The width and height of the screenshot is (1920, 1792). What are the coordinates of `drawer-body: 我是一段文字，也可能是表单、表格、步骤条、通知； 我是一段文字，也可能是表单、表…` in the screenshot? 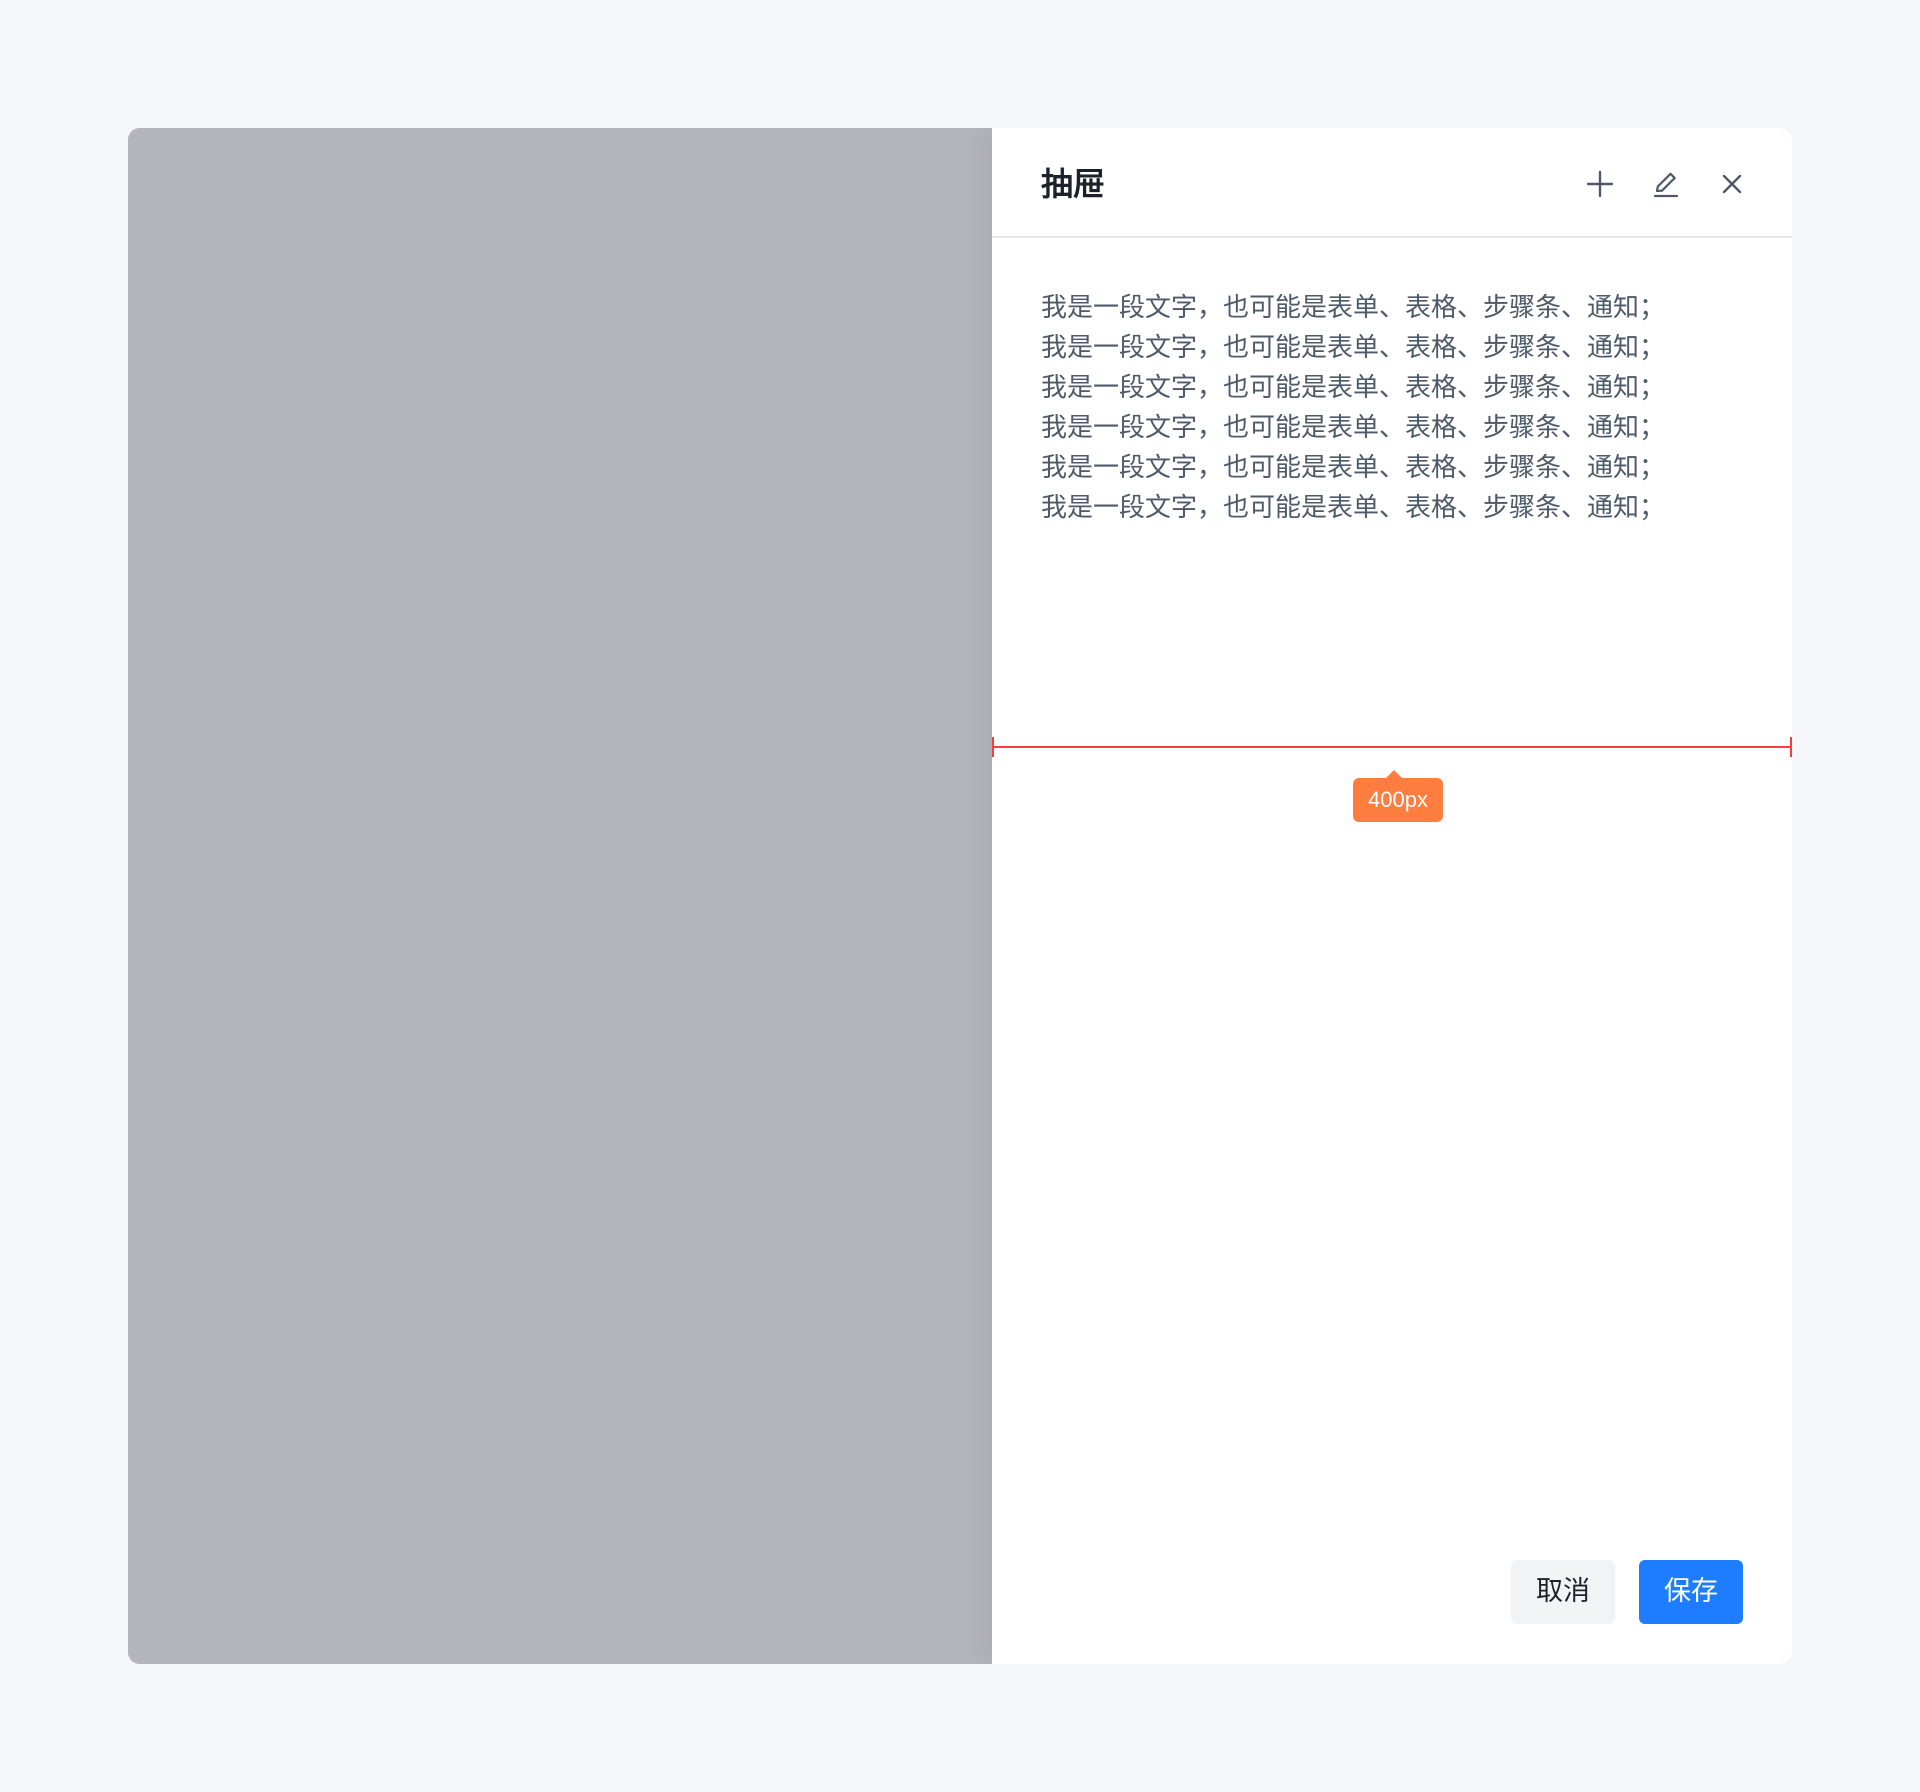 It's located at (1391, 408).